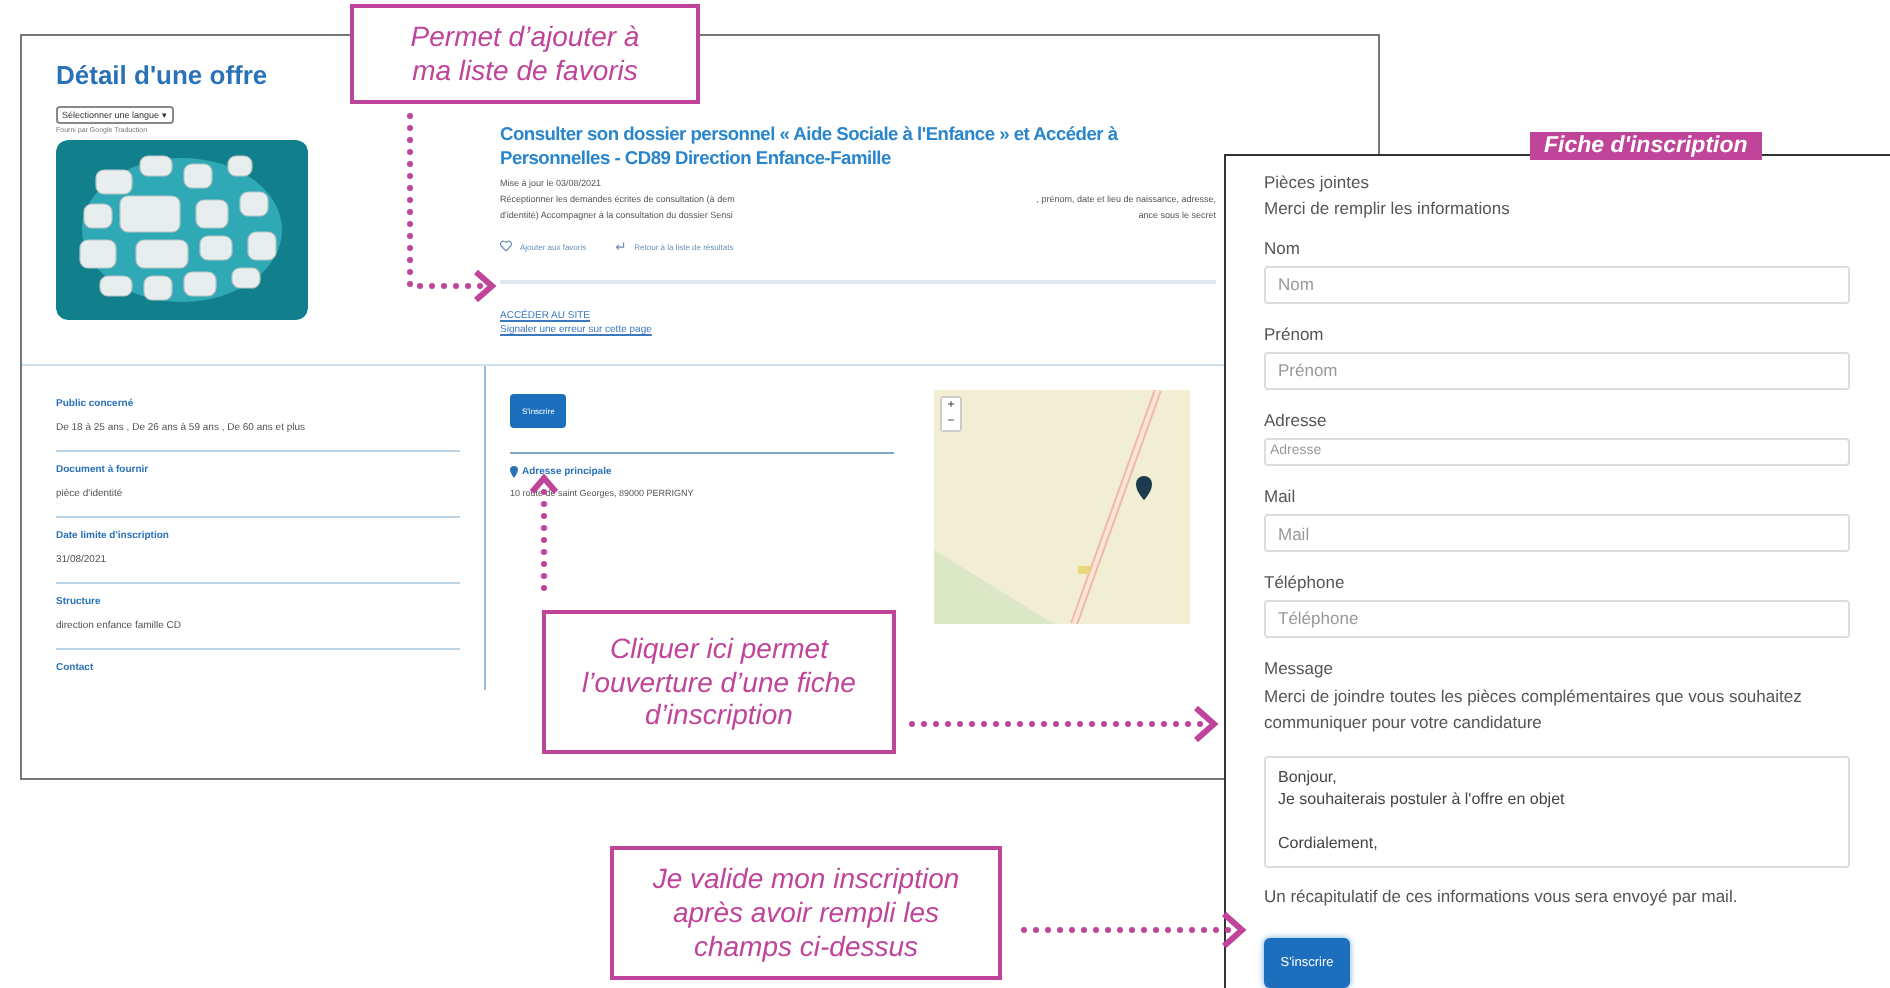  I want to click on field-label: Téléphone, so click(1305, 581).